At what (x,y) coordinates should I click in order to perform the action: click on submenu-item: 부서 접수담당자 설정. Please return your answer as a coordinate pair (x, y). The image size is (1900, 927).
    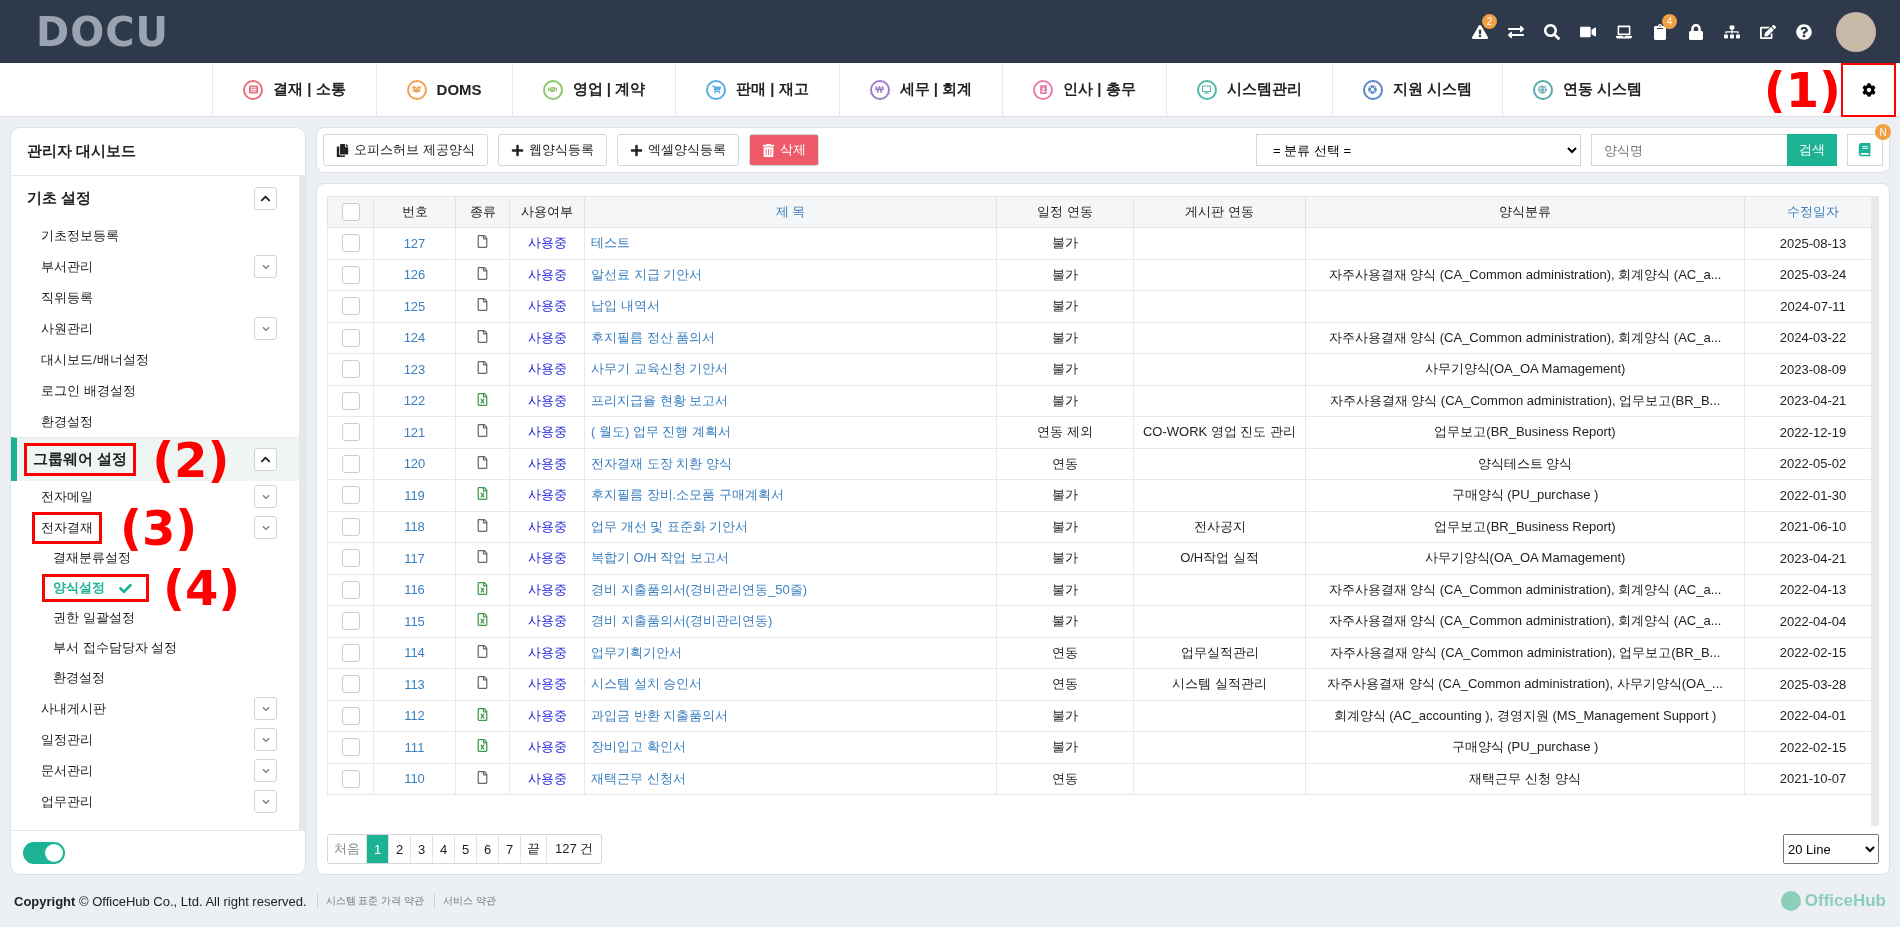
    Looking at the image, I should click on (115, 648).